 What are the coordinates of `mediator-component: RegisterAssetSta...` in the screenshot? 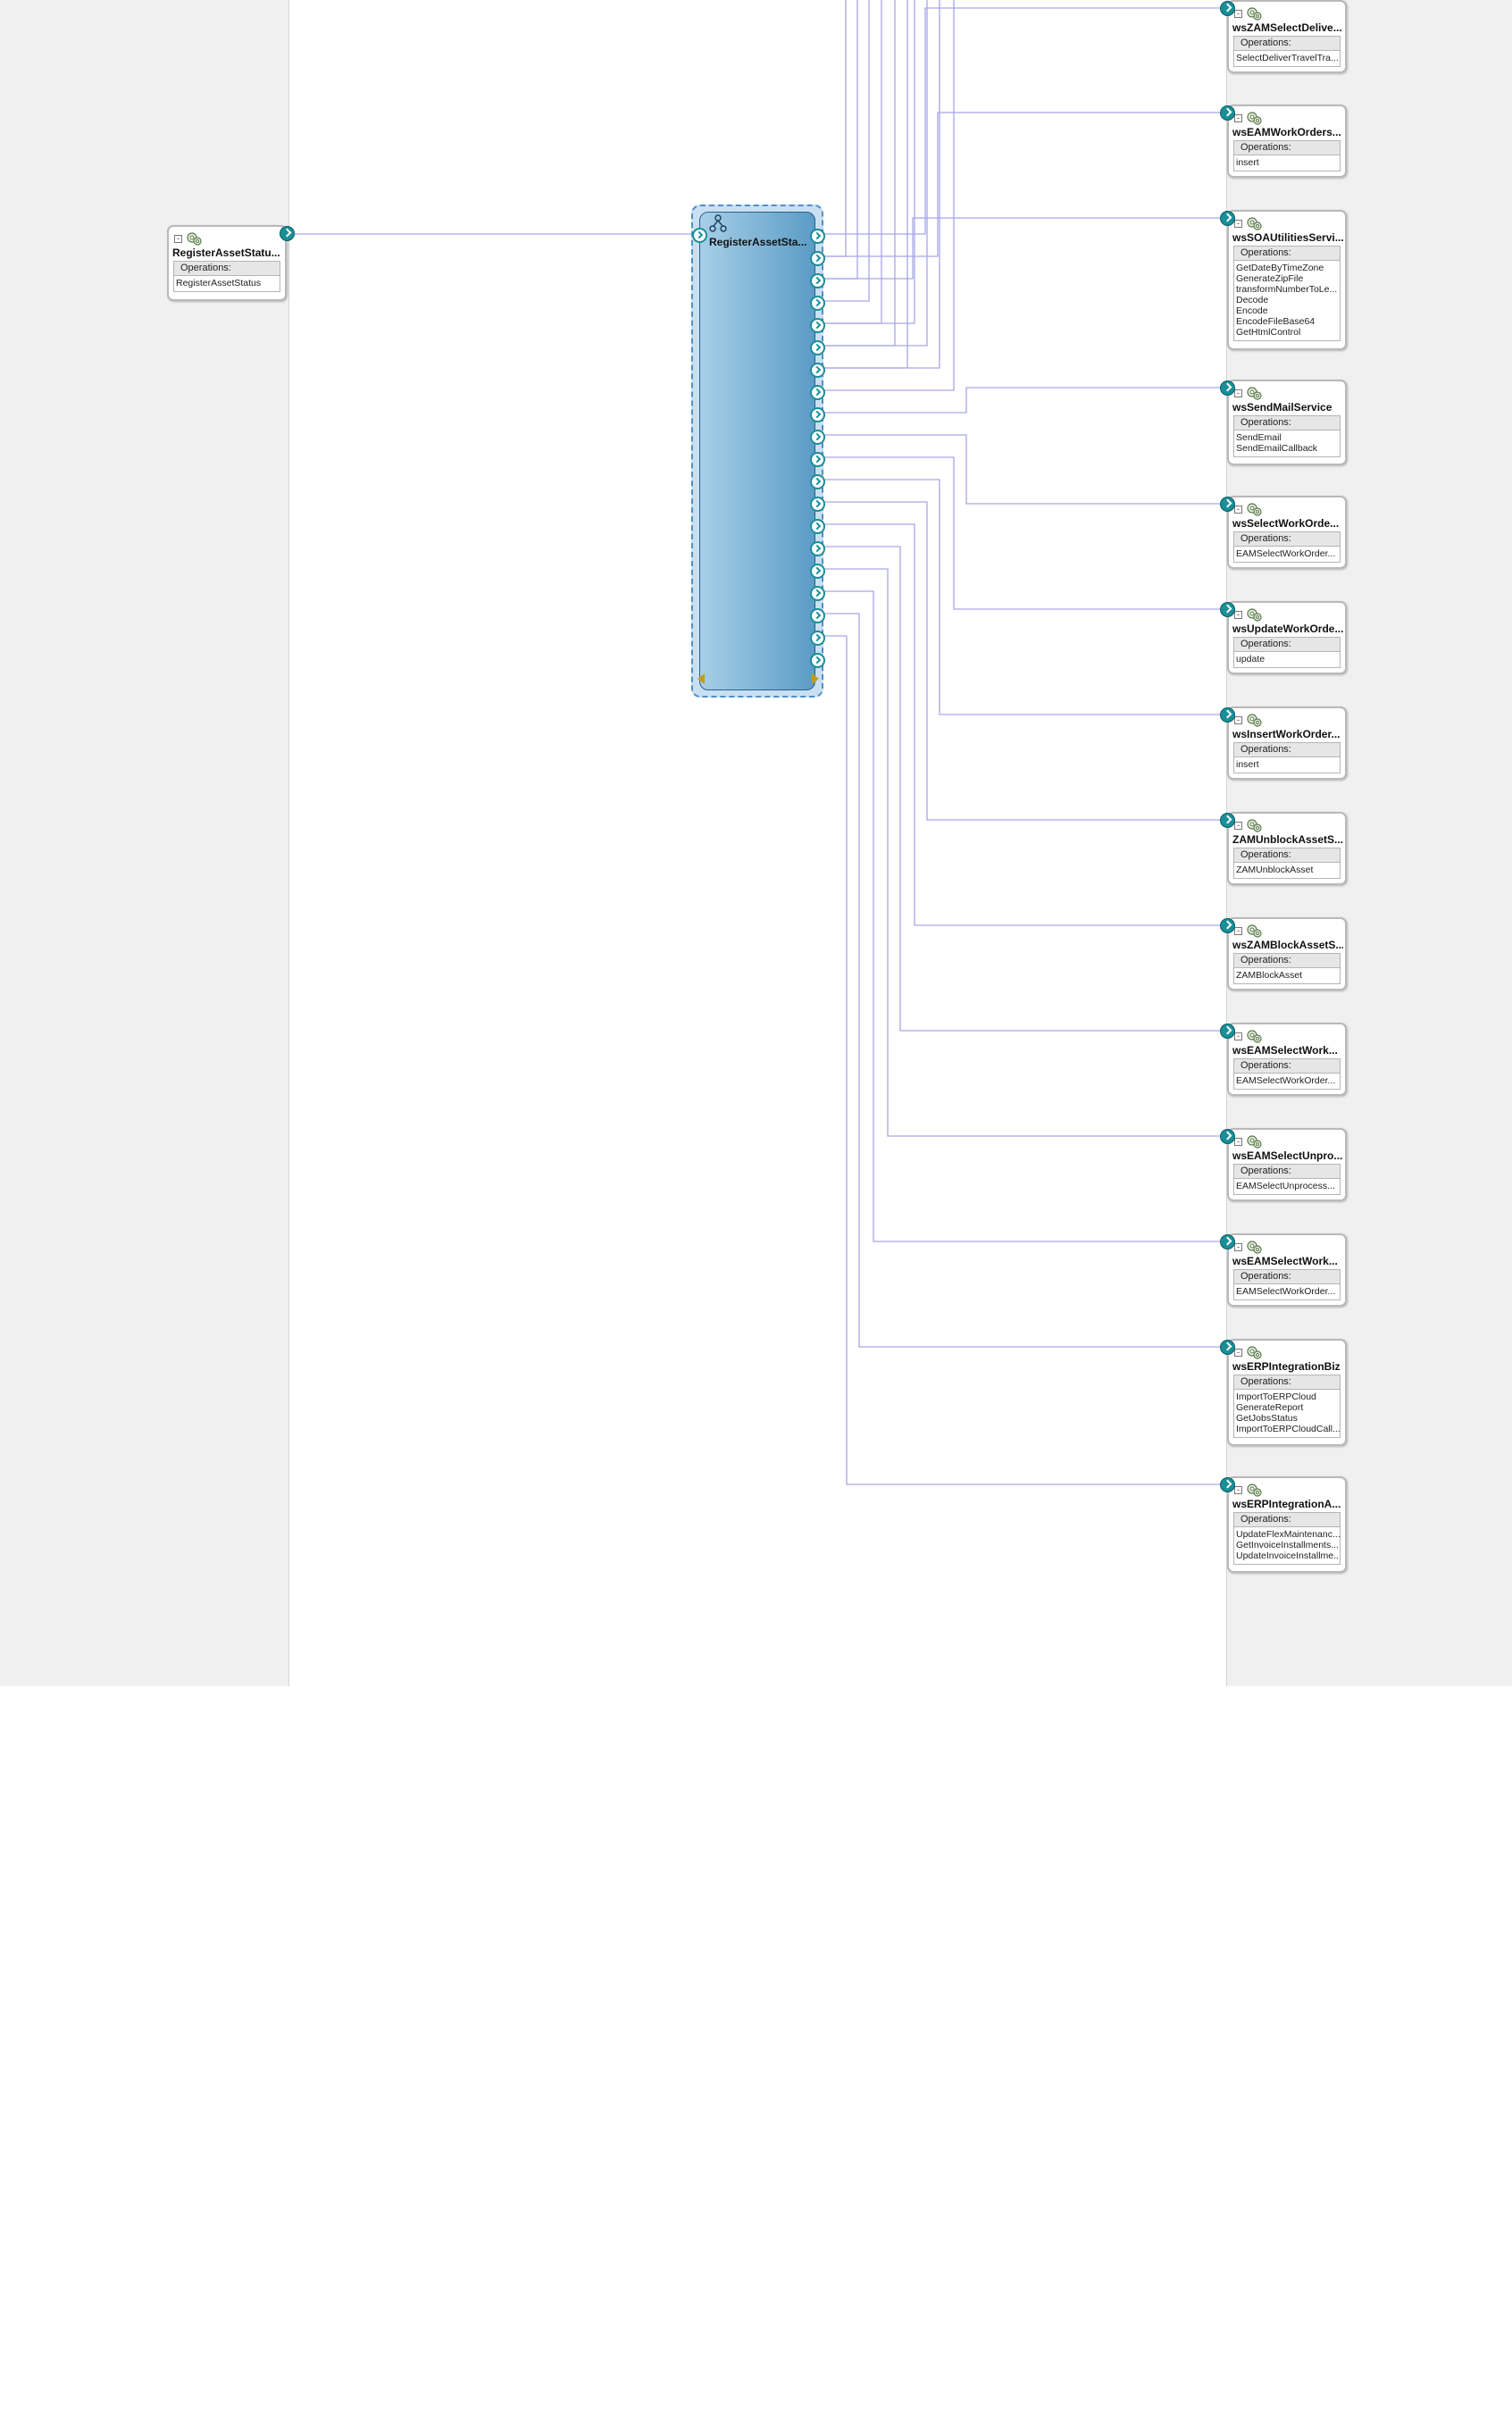 It's located at (758, 452).